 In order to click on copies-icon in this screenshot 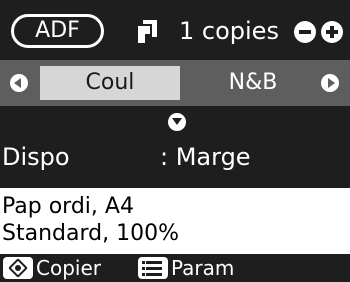, I will do `click(147, 32)`.